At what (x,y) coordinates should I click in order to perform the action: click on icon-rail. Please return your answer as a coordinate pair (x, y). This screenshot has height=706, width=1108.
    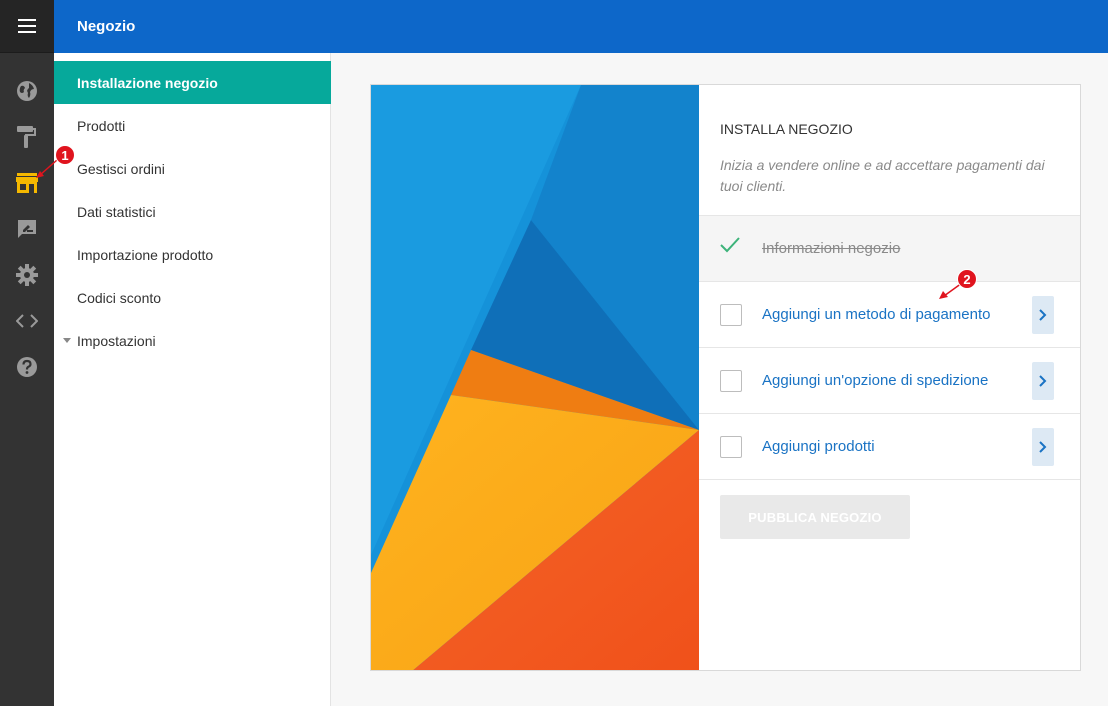
    Looking at the image, I should click on (27, 353).